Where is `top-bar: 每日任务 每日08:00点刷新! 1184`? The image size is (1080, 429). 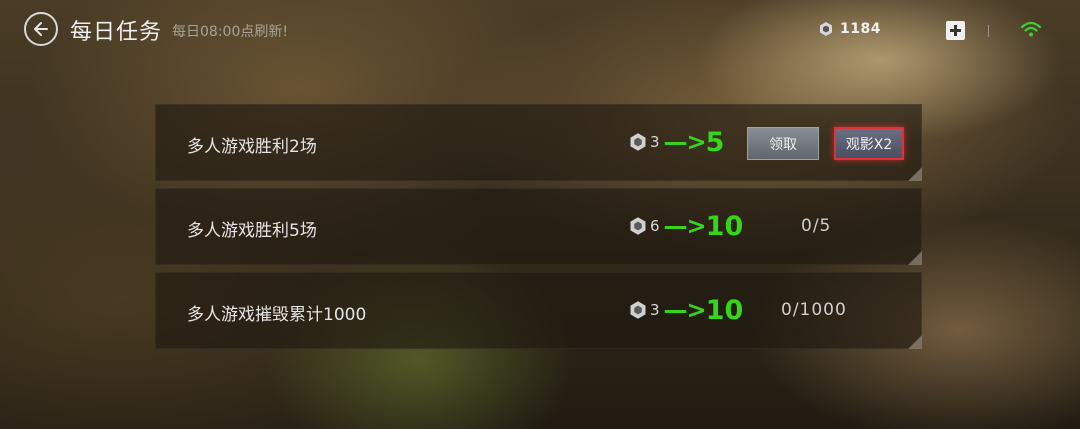 top-bar: 每日任务 每日08:00点刷新! 1184 is located at coordinates (540, 29).